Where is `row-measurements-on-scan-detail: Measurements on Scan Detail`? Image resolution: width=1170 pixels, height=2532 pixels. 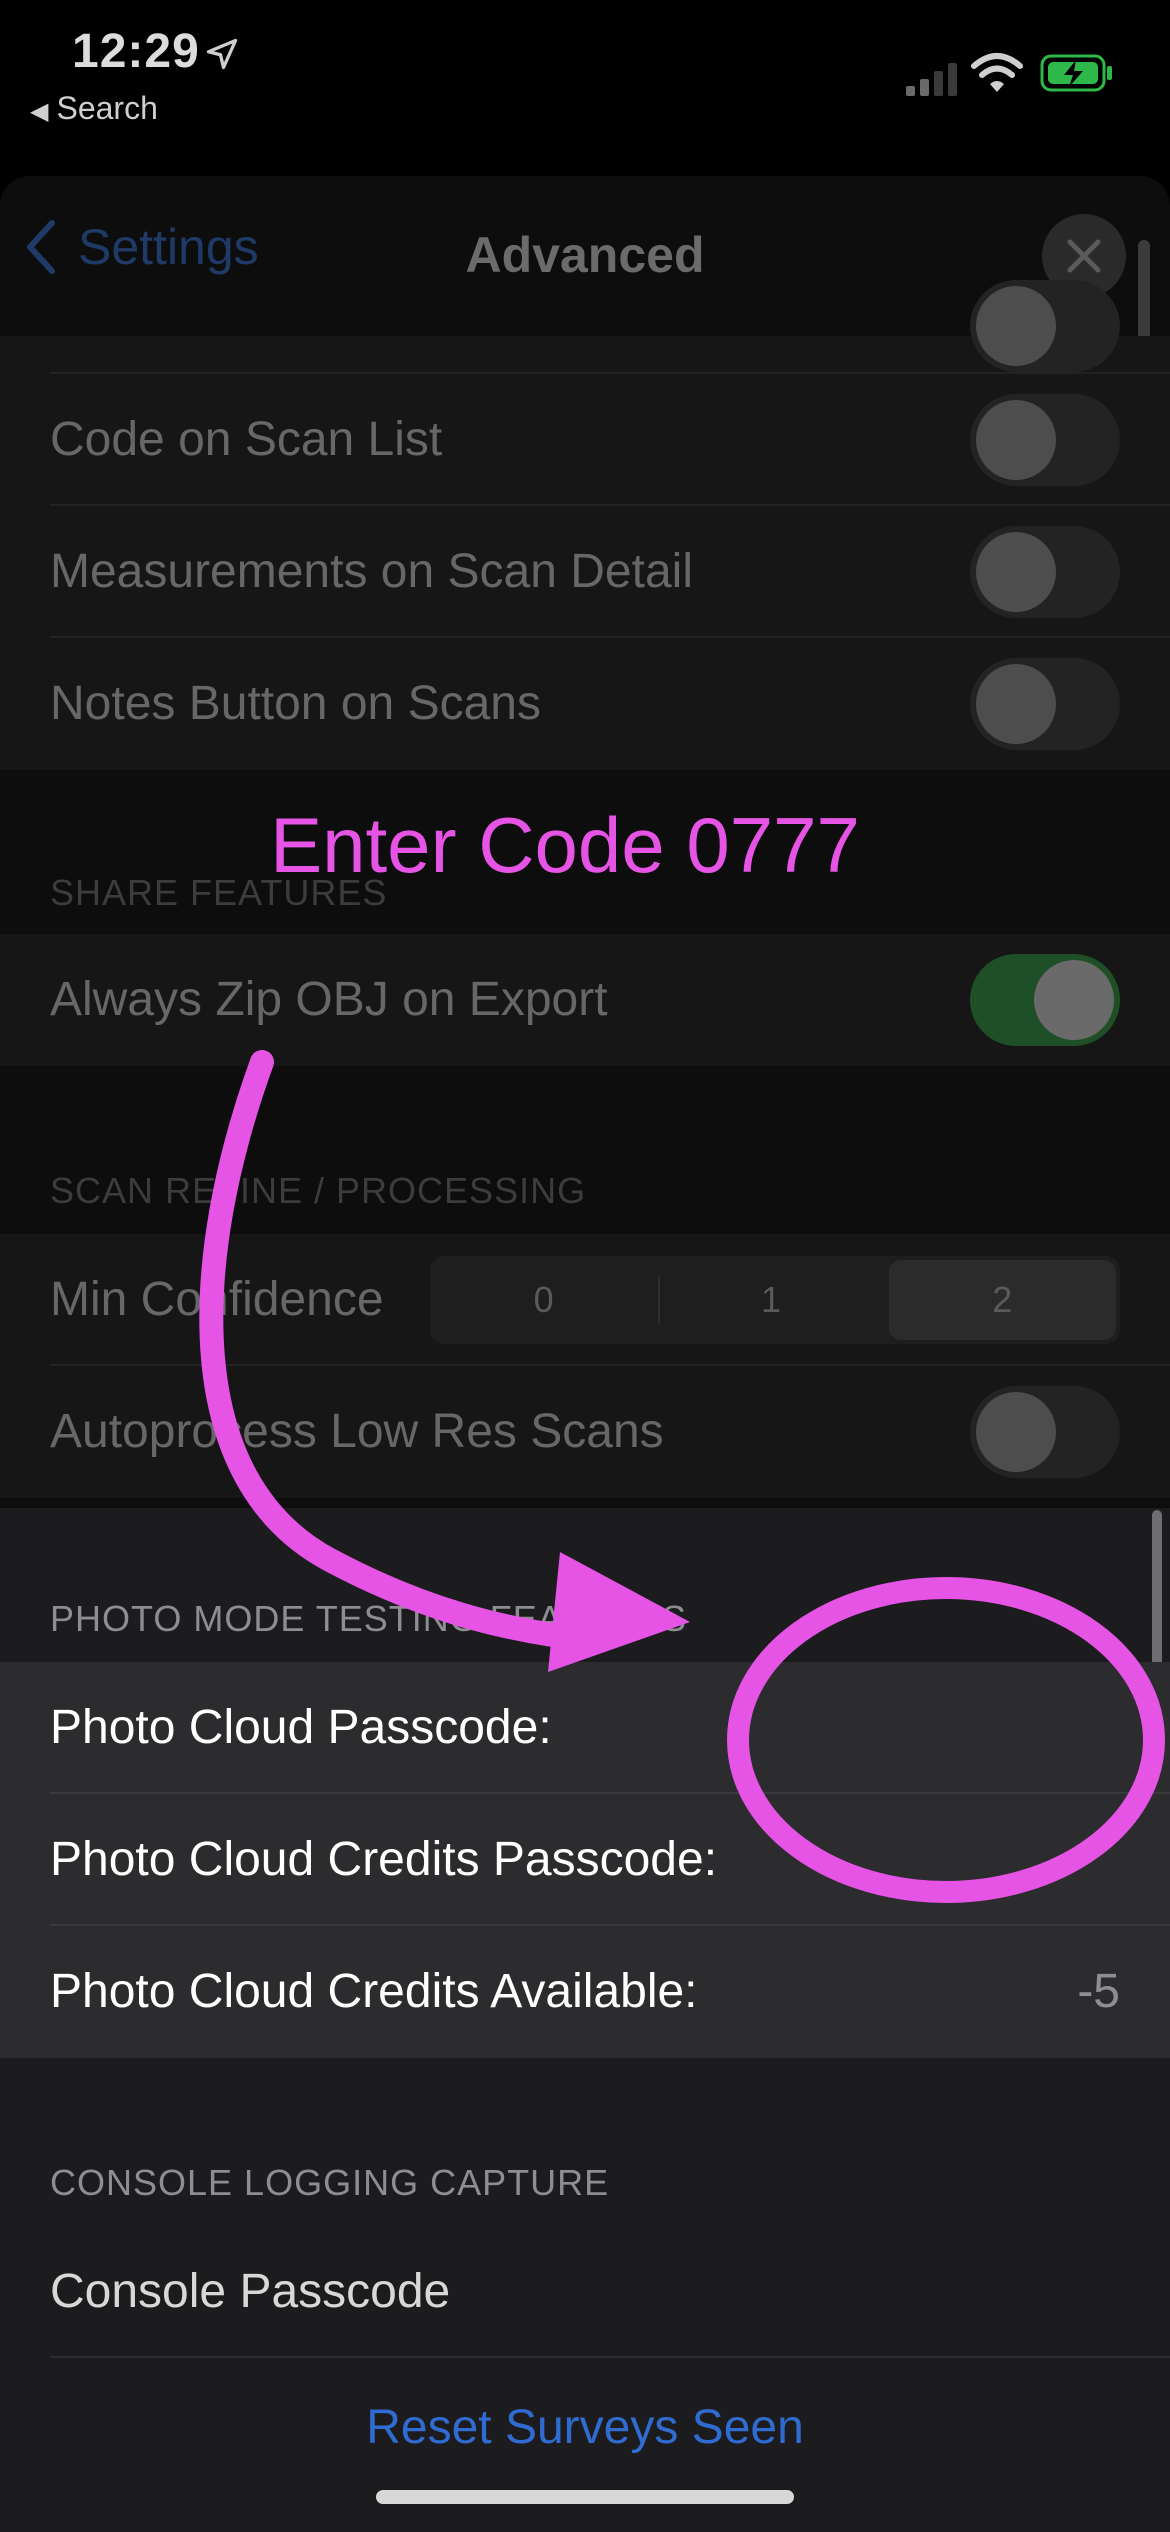 row-measurements-on-scan-detail: Measurements on Scan Detail is located at coordinates (585, 572).